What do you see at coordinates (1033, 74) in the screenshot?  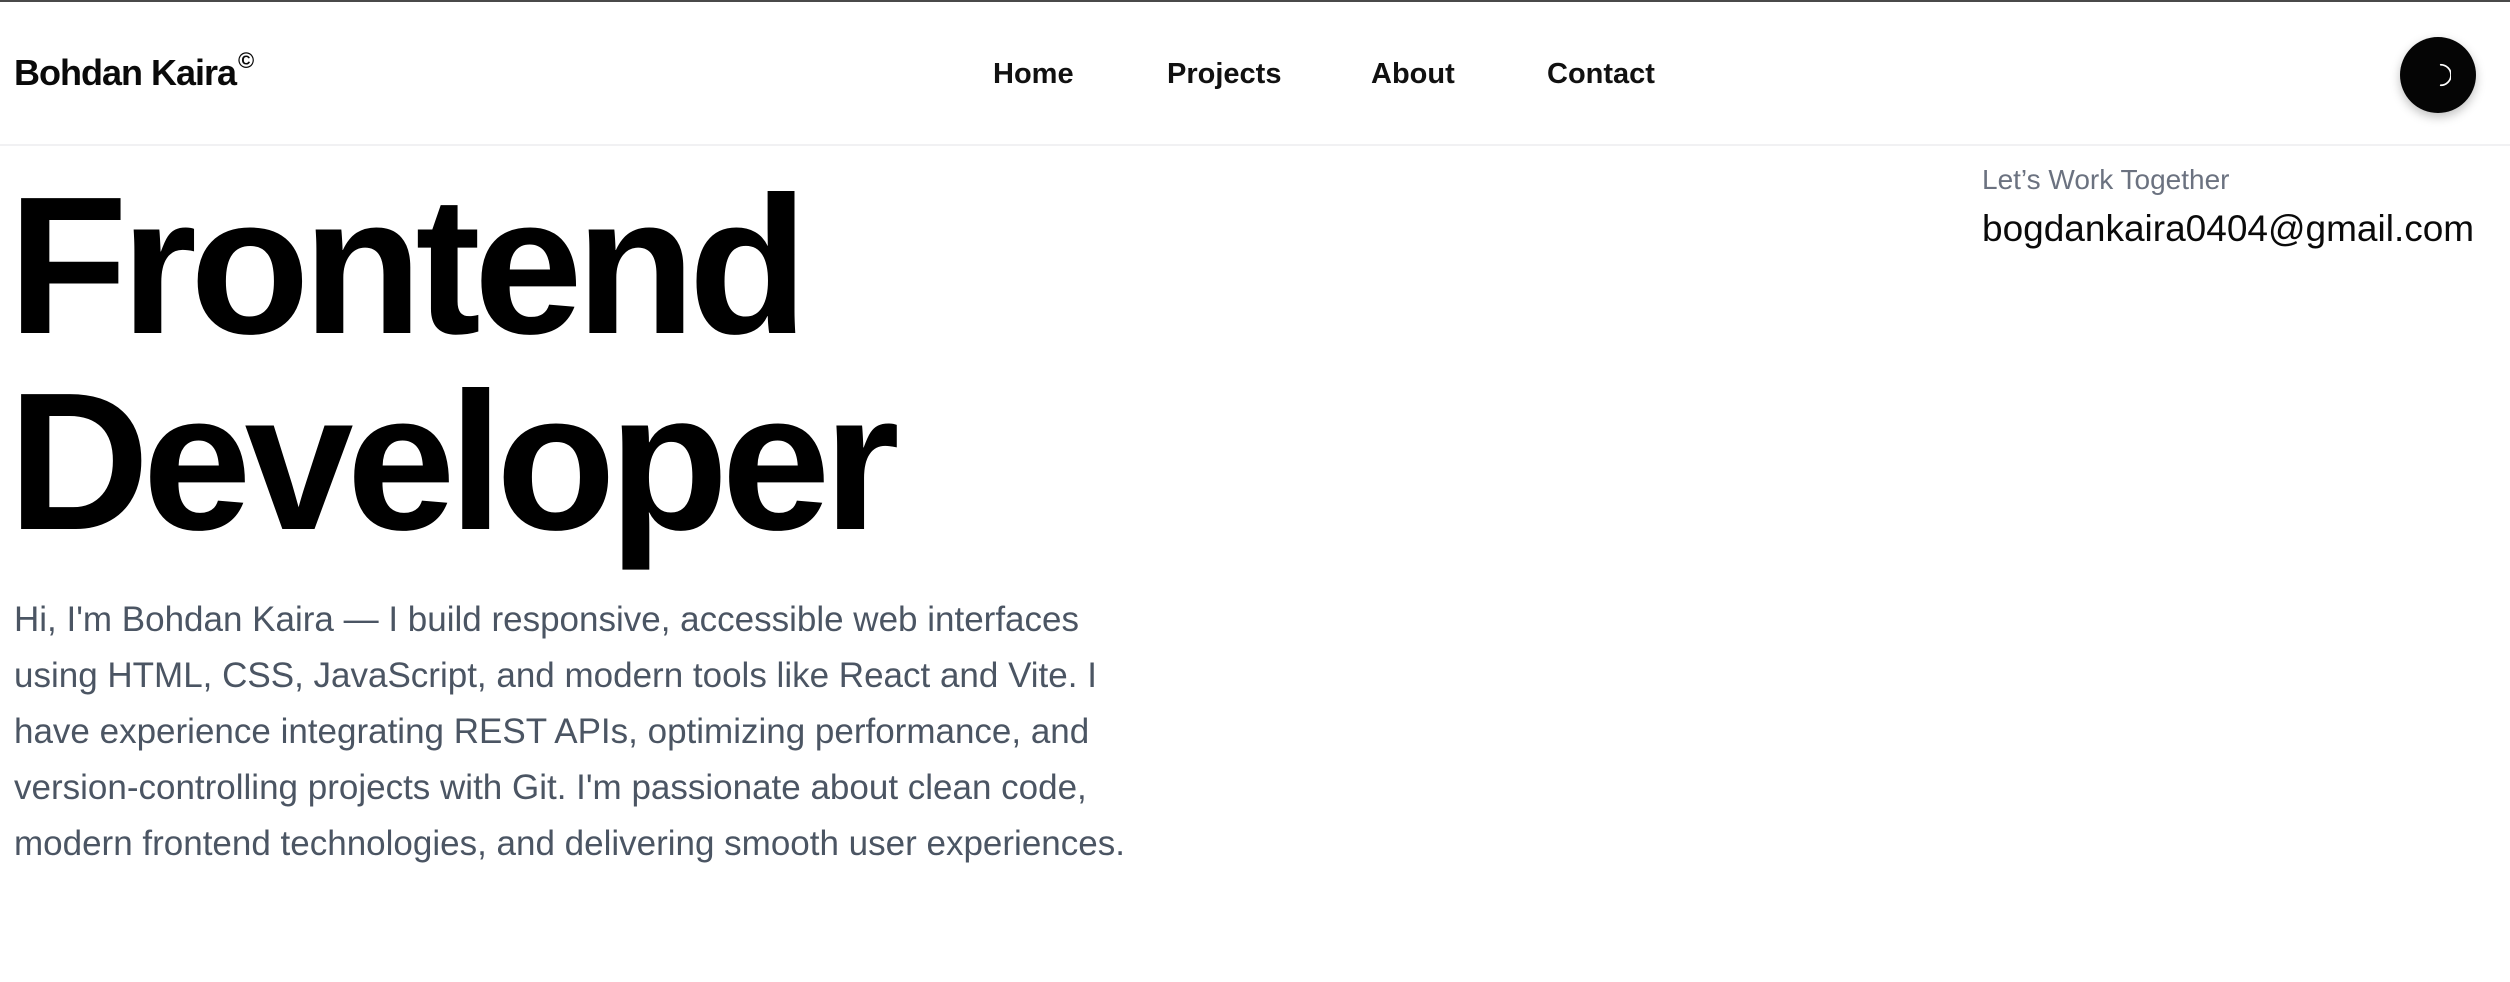 I see `nav-item-home: Home` at bounding box center [1033, 74].